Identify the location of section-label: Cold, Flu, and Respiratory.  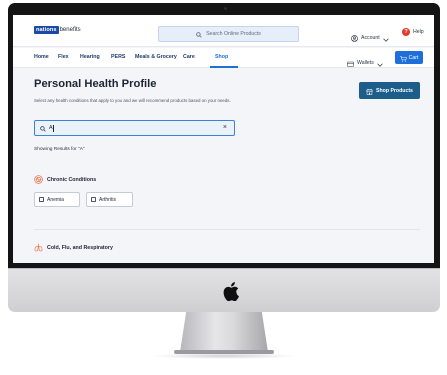
(80, 248).